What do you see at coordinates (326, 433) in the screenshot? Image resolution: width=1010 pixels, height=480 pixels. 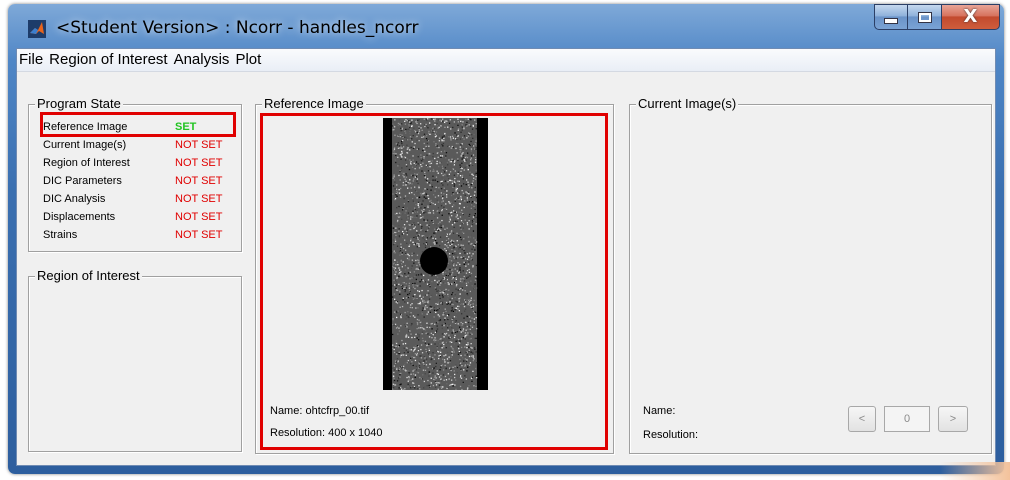 I see `reference-resolution-text: Resolution: 400 x 1040` at bounding box center [326, 433].